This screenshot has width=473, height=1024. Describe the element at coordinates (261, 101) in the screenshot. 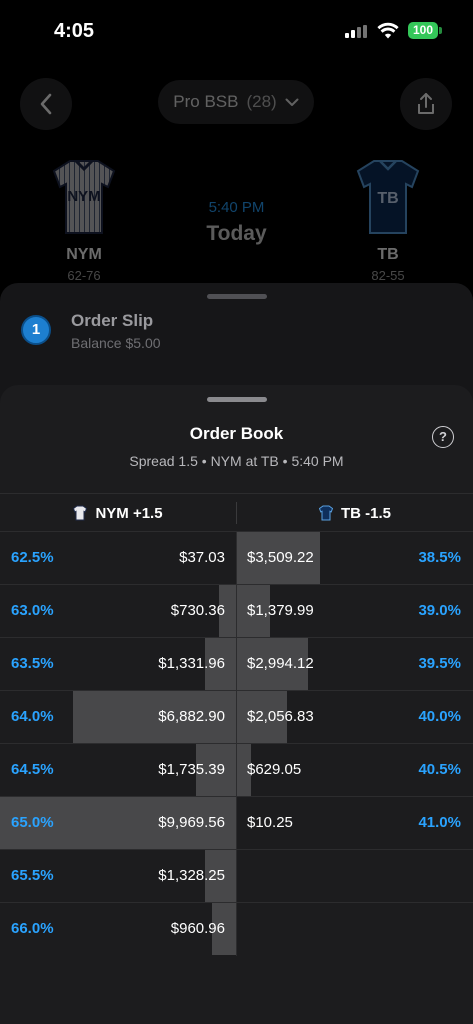

I see `league-count: (28)` at that location.